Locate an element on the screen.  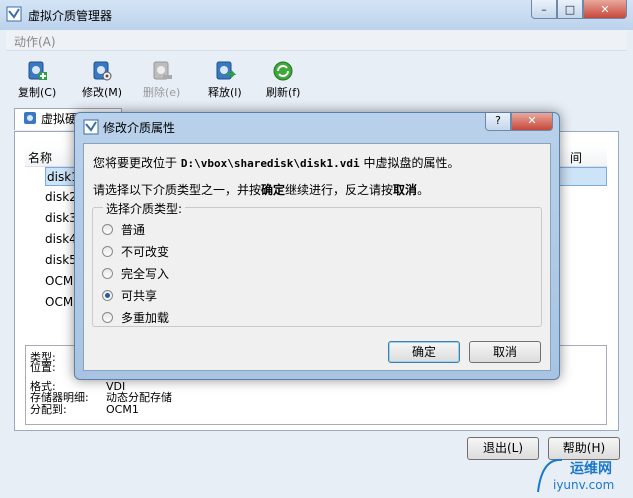
list-item-name: disk2 is located at coordinates (61, 197).